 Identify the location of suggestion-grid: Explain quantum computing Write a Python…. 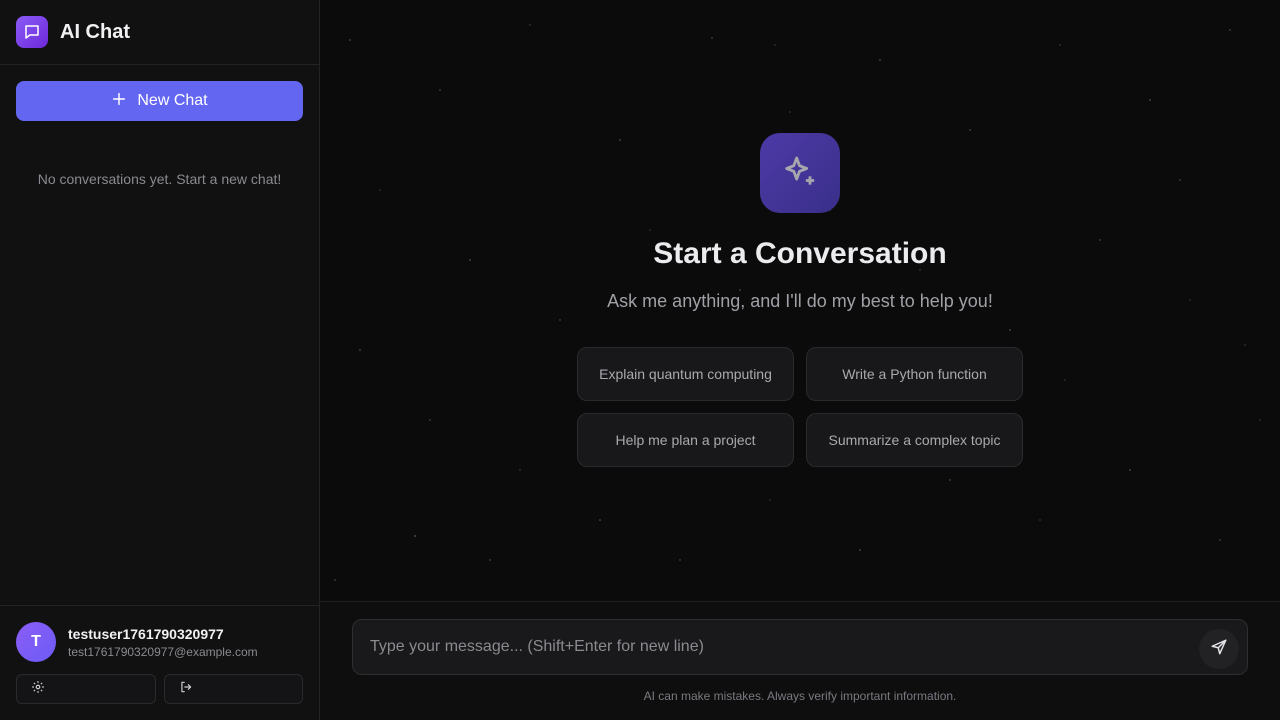
(800, 407).